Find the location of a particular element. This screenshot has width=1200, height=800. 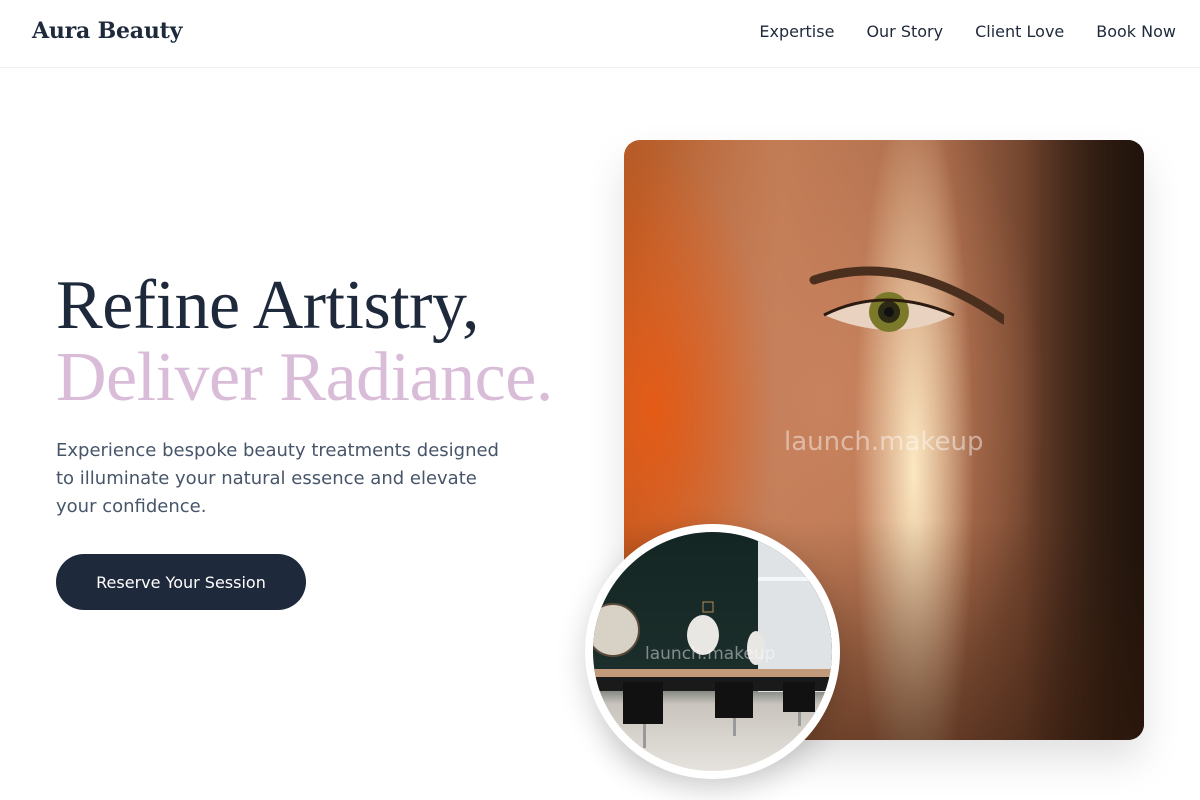

eye-illustration is located at coordinates (906, 299).